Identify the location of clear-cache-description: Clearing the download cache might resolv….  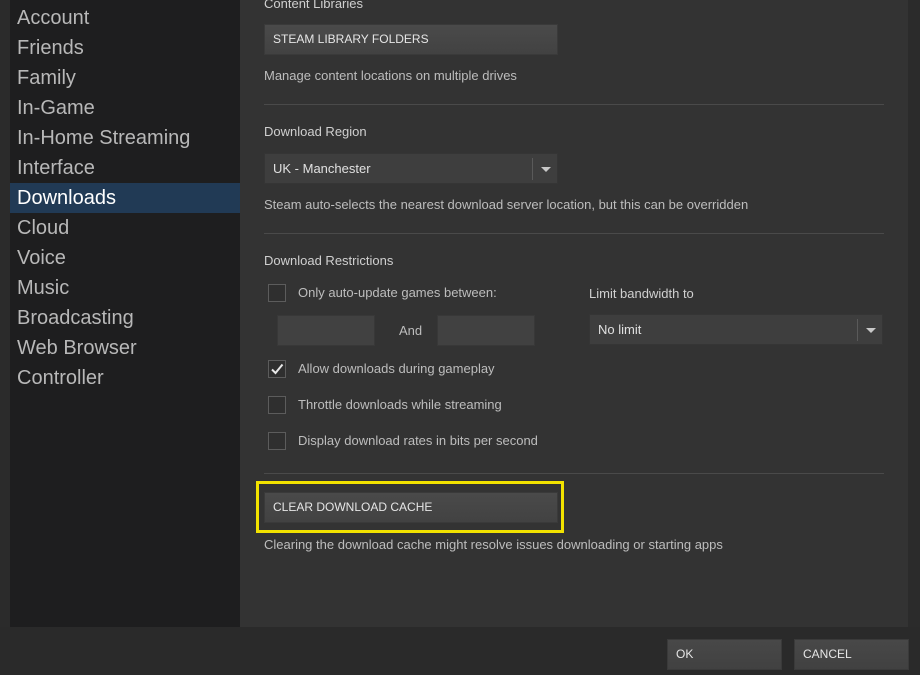
(493, 544).